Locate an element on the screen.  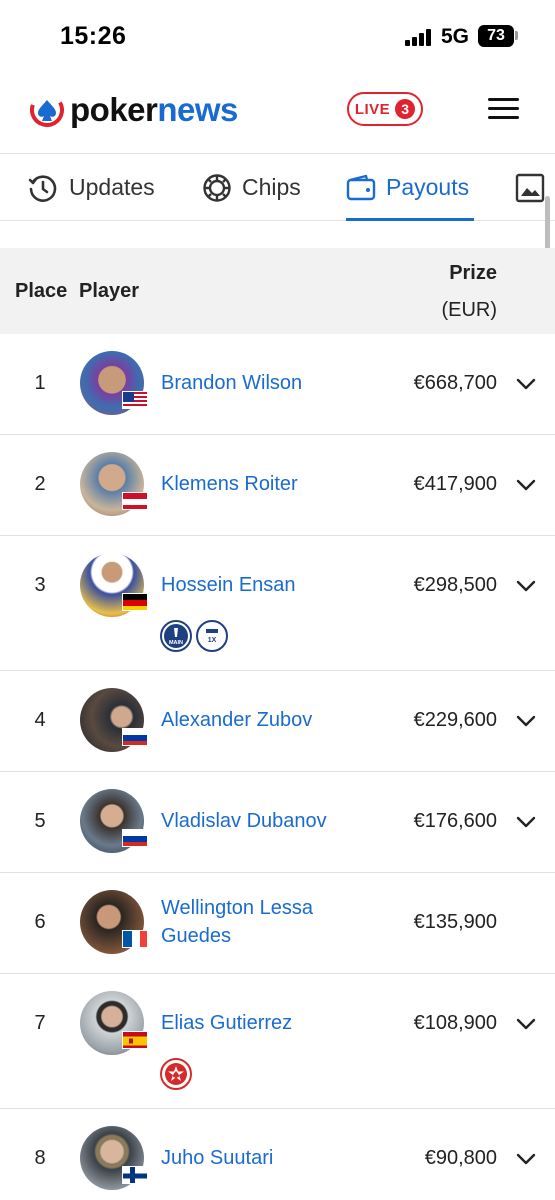
ept-champion-badge: 1X is located at coordinates (212, 636).